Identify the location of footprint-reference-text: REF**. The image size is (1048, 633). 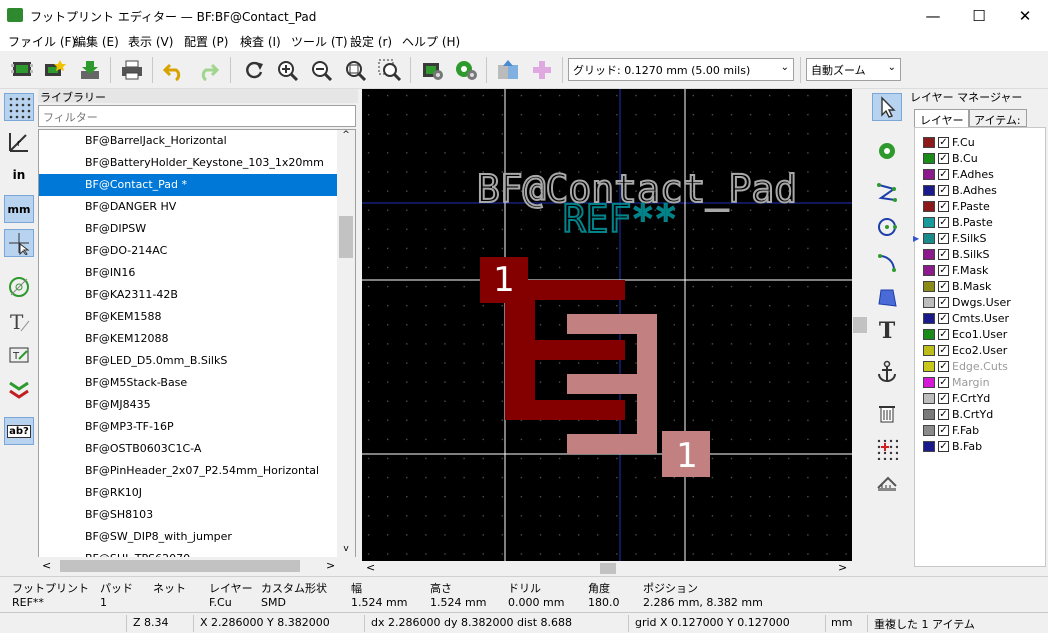
(620, 219).